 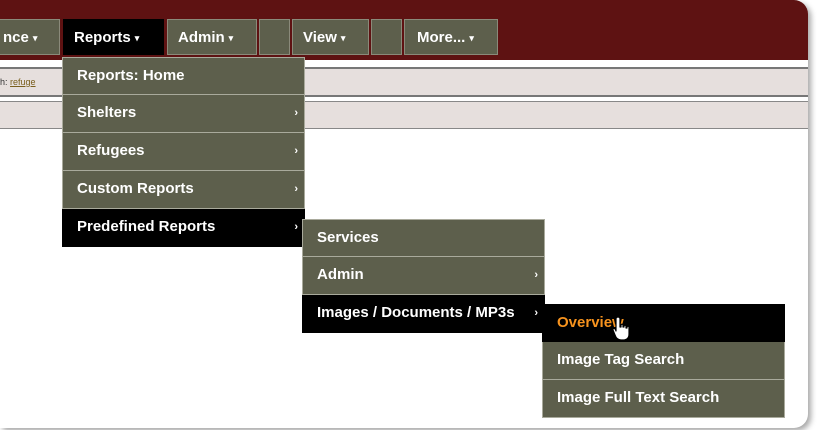 I want to click on menu-item-reports: Reports ▾, so click(x=113, y=37).